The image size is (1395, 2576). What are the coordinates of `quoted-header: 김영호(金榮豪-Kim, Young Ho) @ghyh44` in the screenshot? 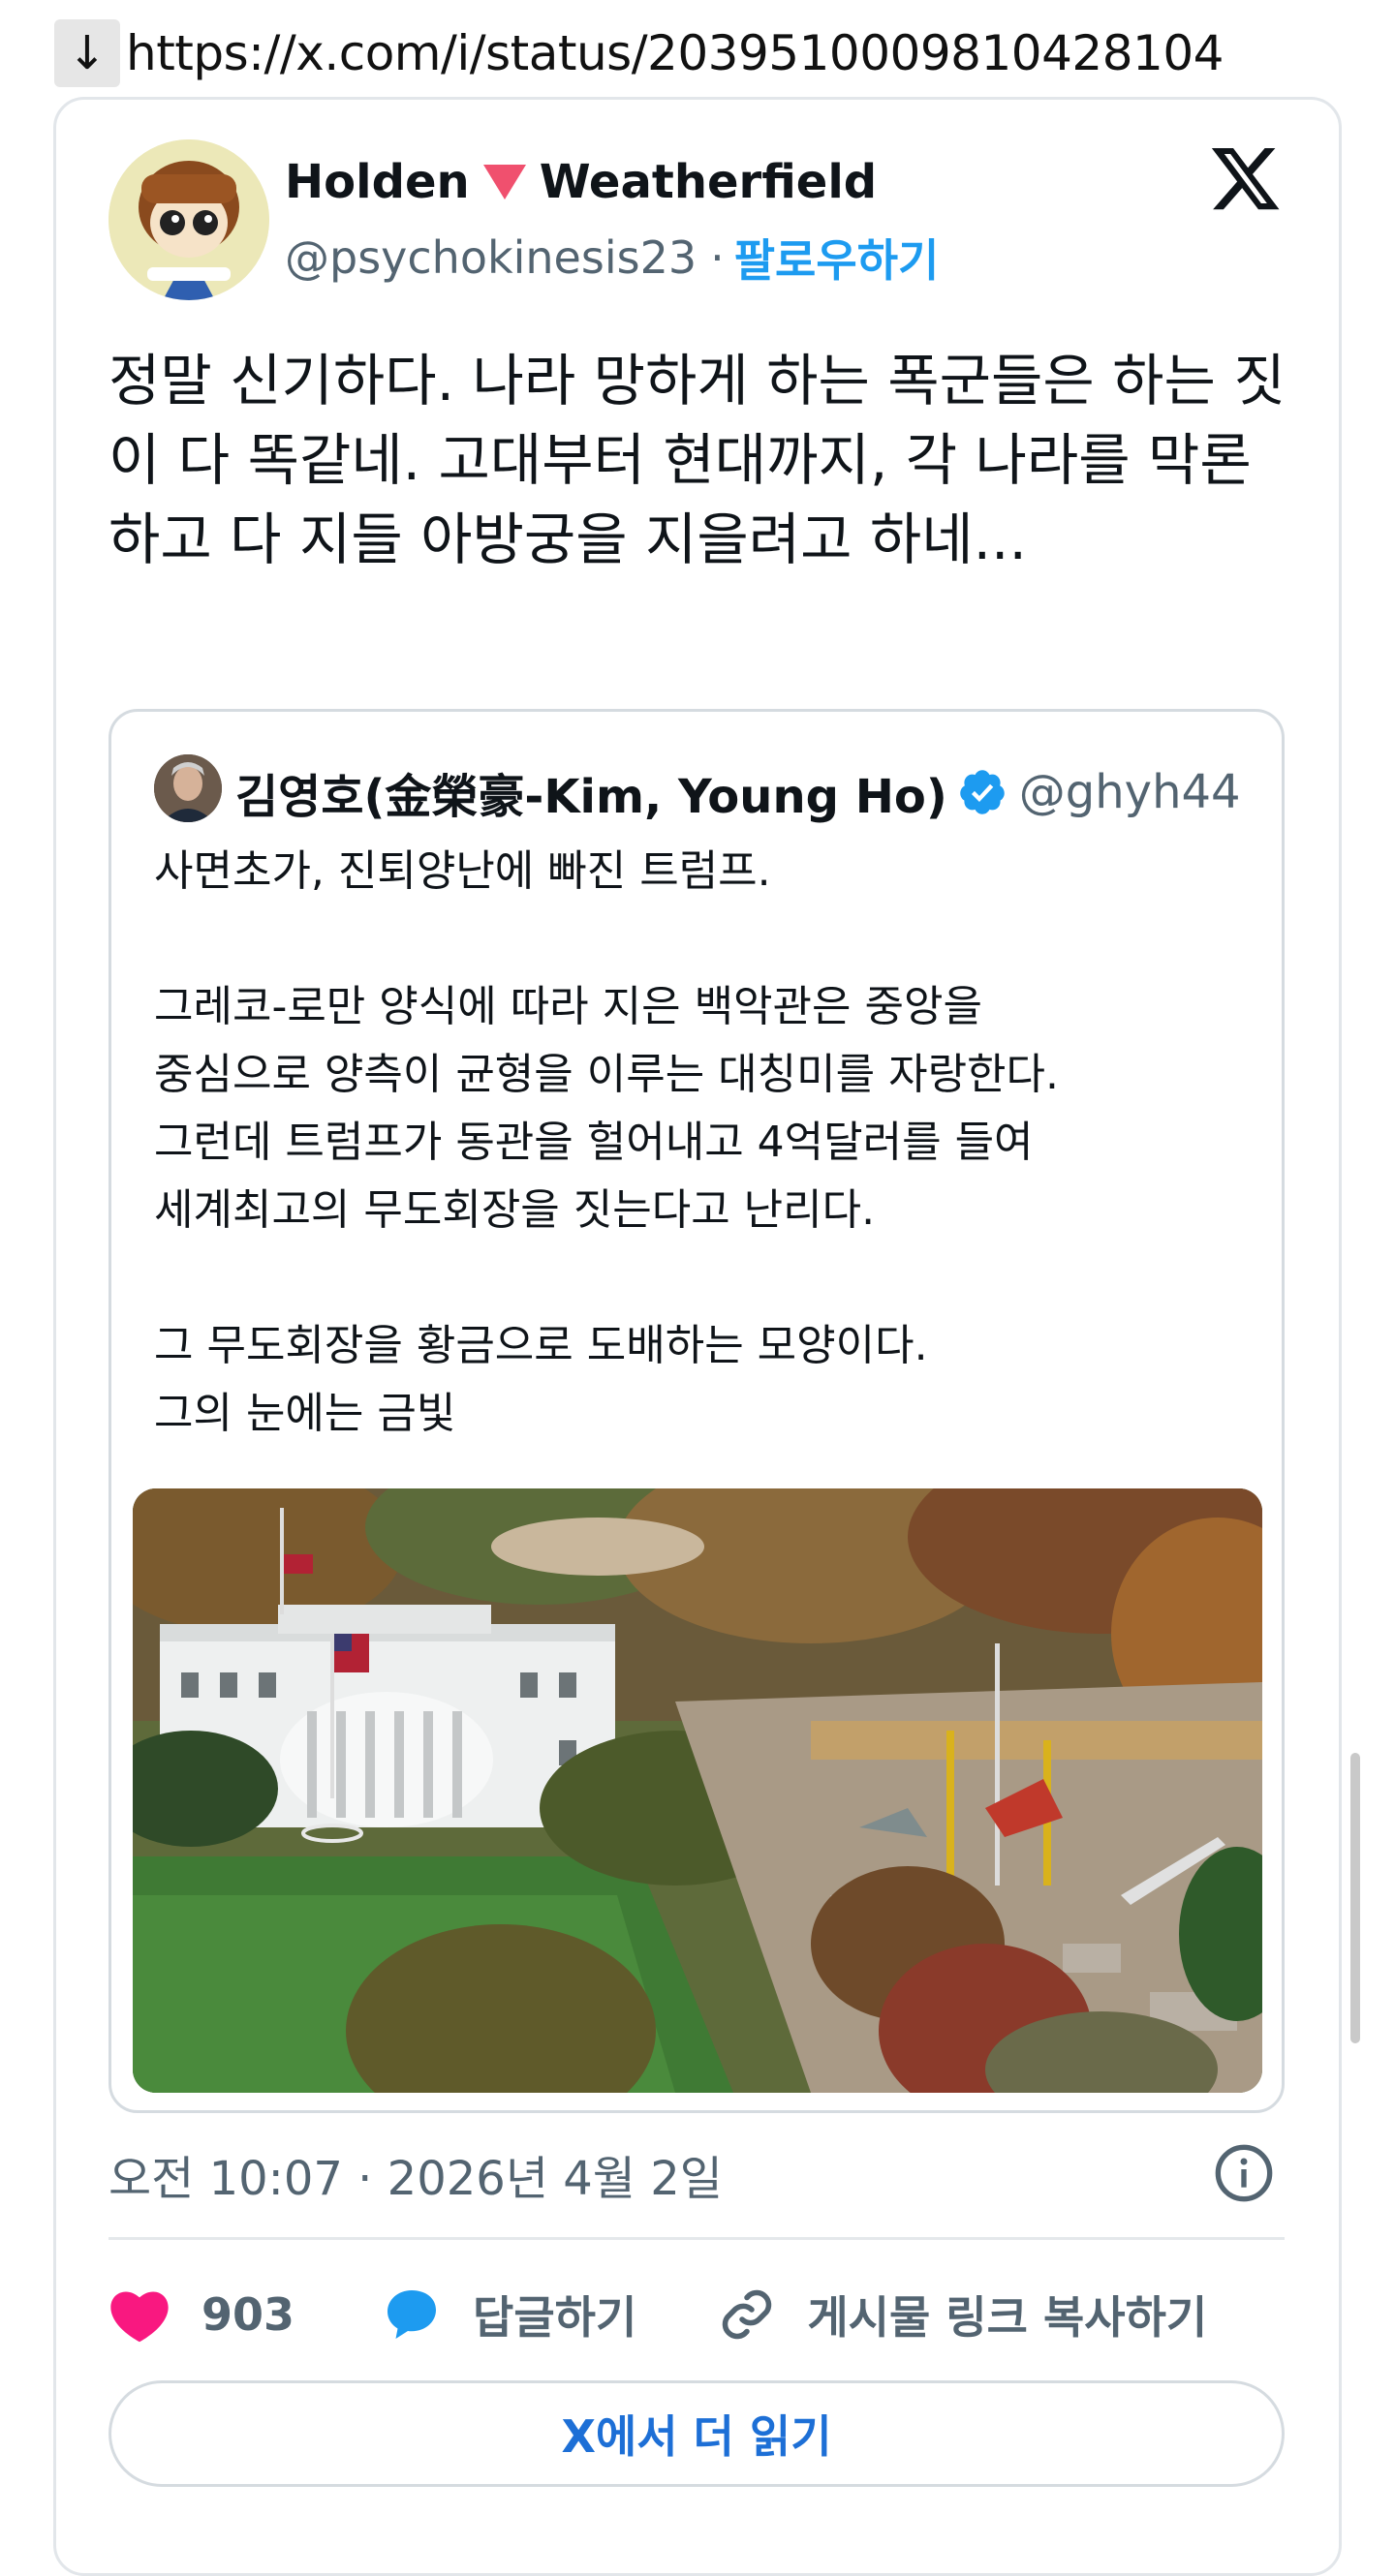 It's located at (738, 792).